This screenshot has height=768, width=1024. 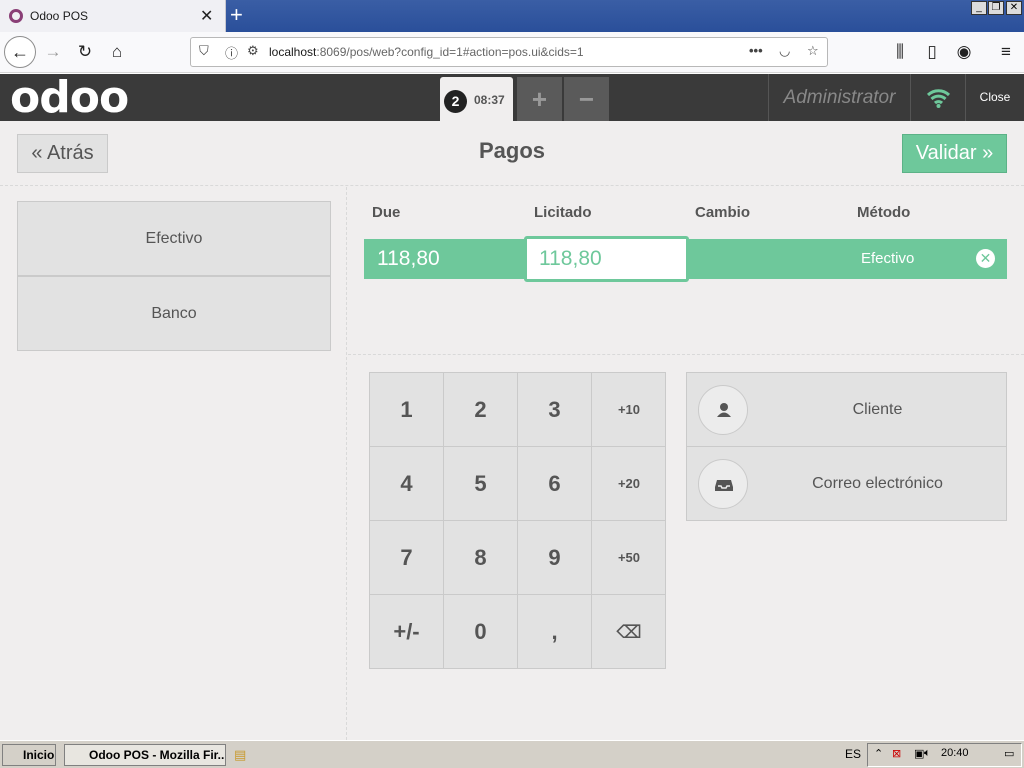 What do you see at coordinates (539, 99) in the screenshot?
I see `add-order-button: +` at bounding box center [539, 99].